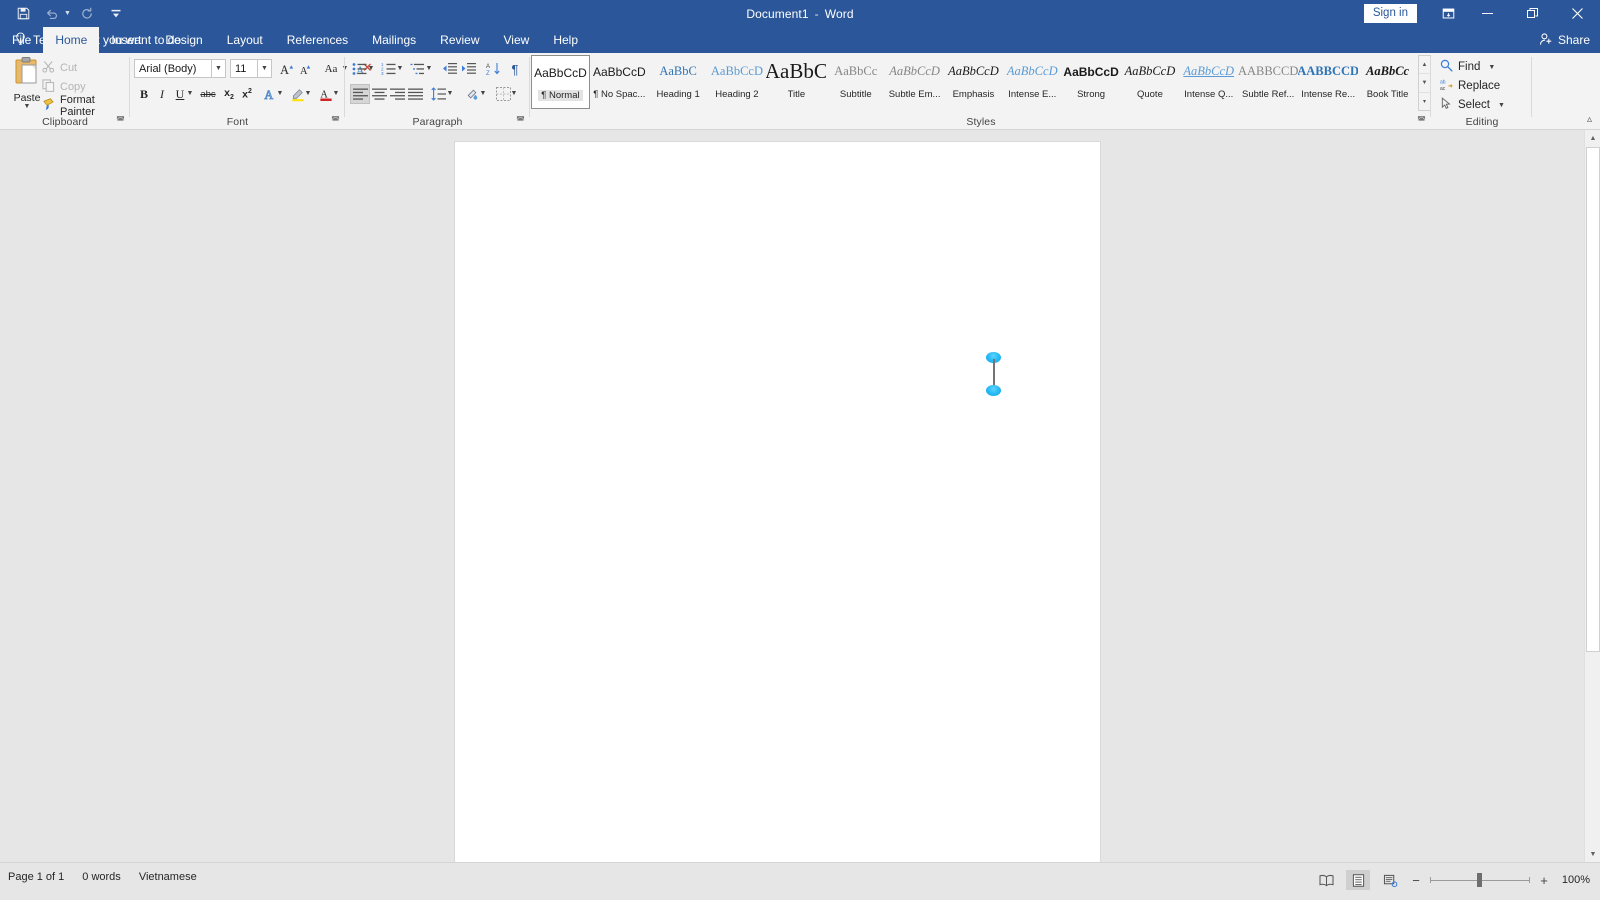  Describe the element at coordinates (36, 877) in the screenshot. I see `page-info: Page 1 of 1` at that location.